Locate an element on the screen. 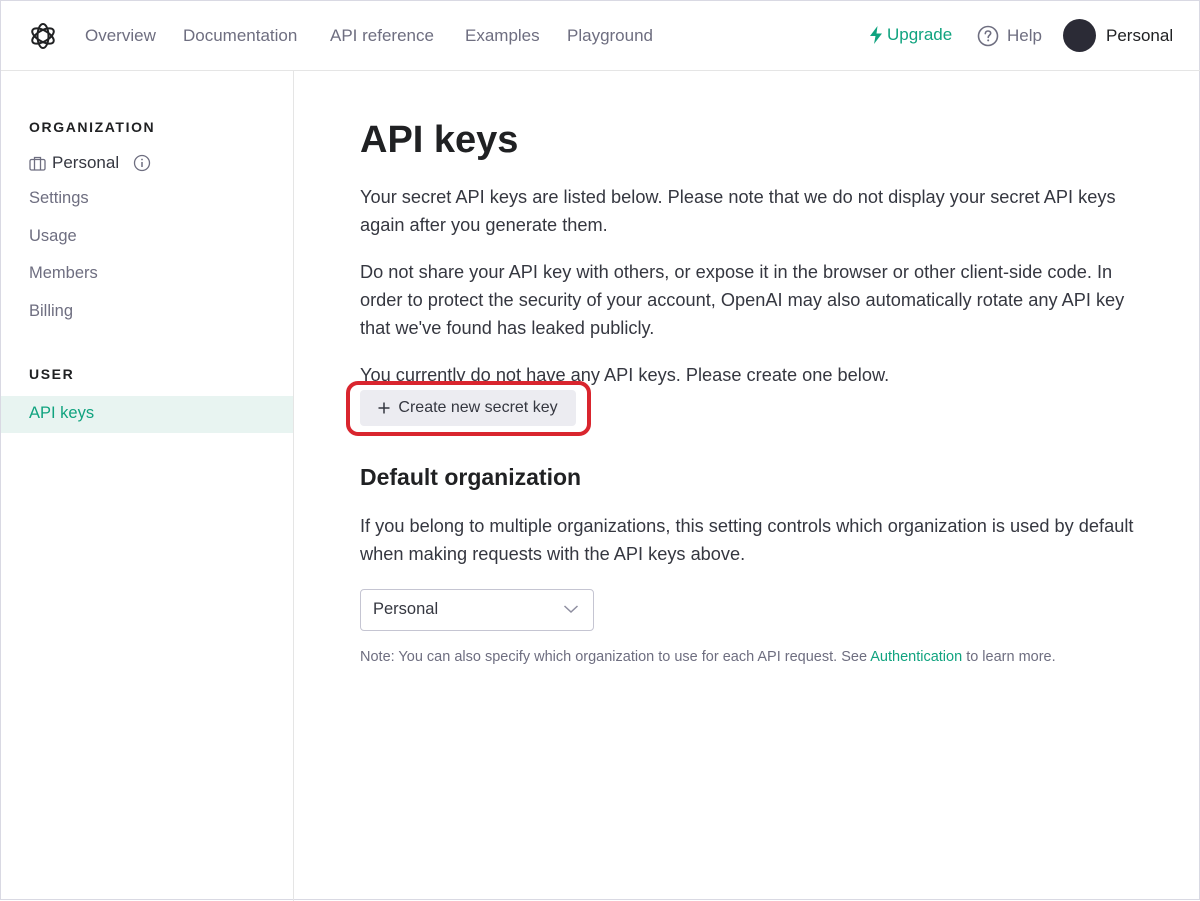 The height and width of the screenshot is (901, 1200). info-icon is located at coordinates (142, 163).